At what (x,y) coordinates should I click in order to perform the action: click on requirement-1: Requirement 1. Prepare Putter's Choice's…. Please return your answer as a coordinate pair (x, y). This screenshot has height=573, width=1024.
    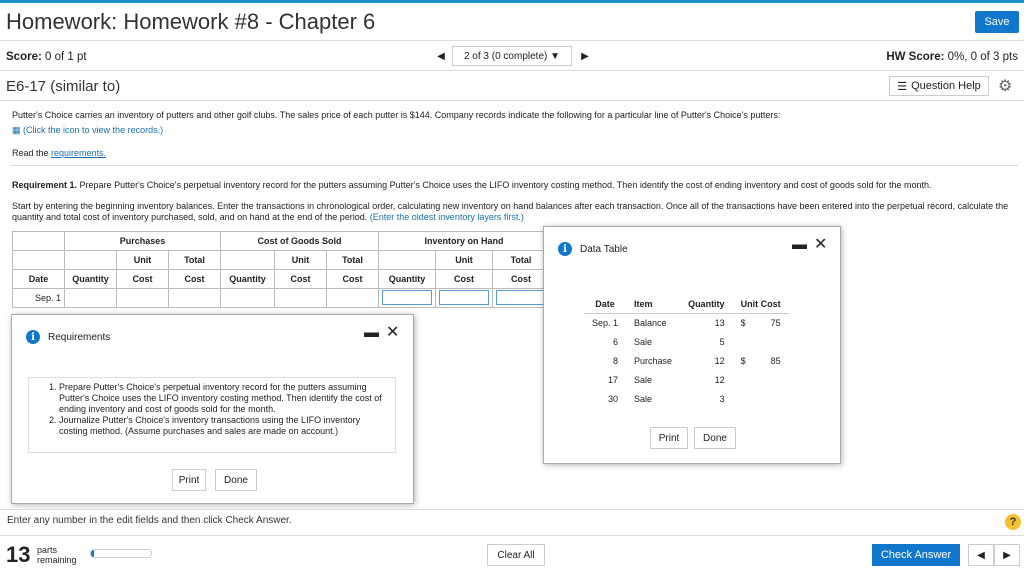
    Looking at the image, I should click on (512, 185).